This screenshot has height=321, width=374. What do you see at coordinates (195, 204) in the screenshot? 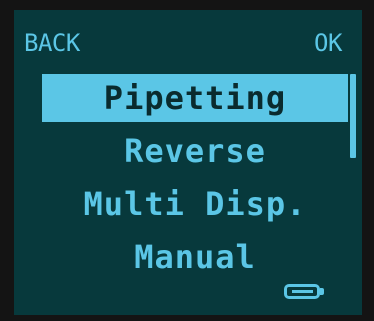
I see `menu-item-multi-disp: Multi Disp.` at bounding box center [195, 204].